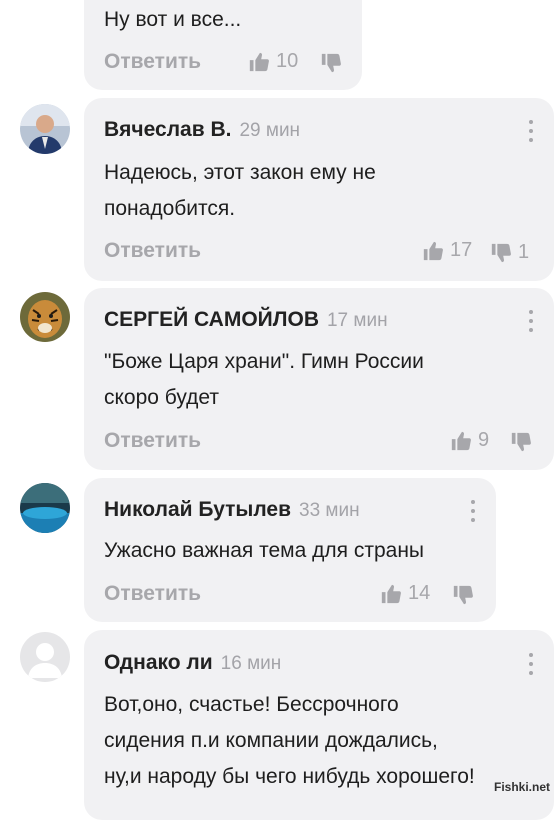 The image size is (554, 820). Describe the element at coordinates (329, 510) in the screenshot. I see `comment-time: 33 мин` at that location.